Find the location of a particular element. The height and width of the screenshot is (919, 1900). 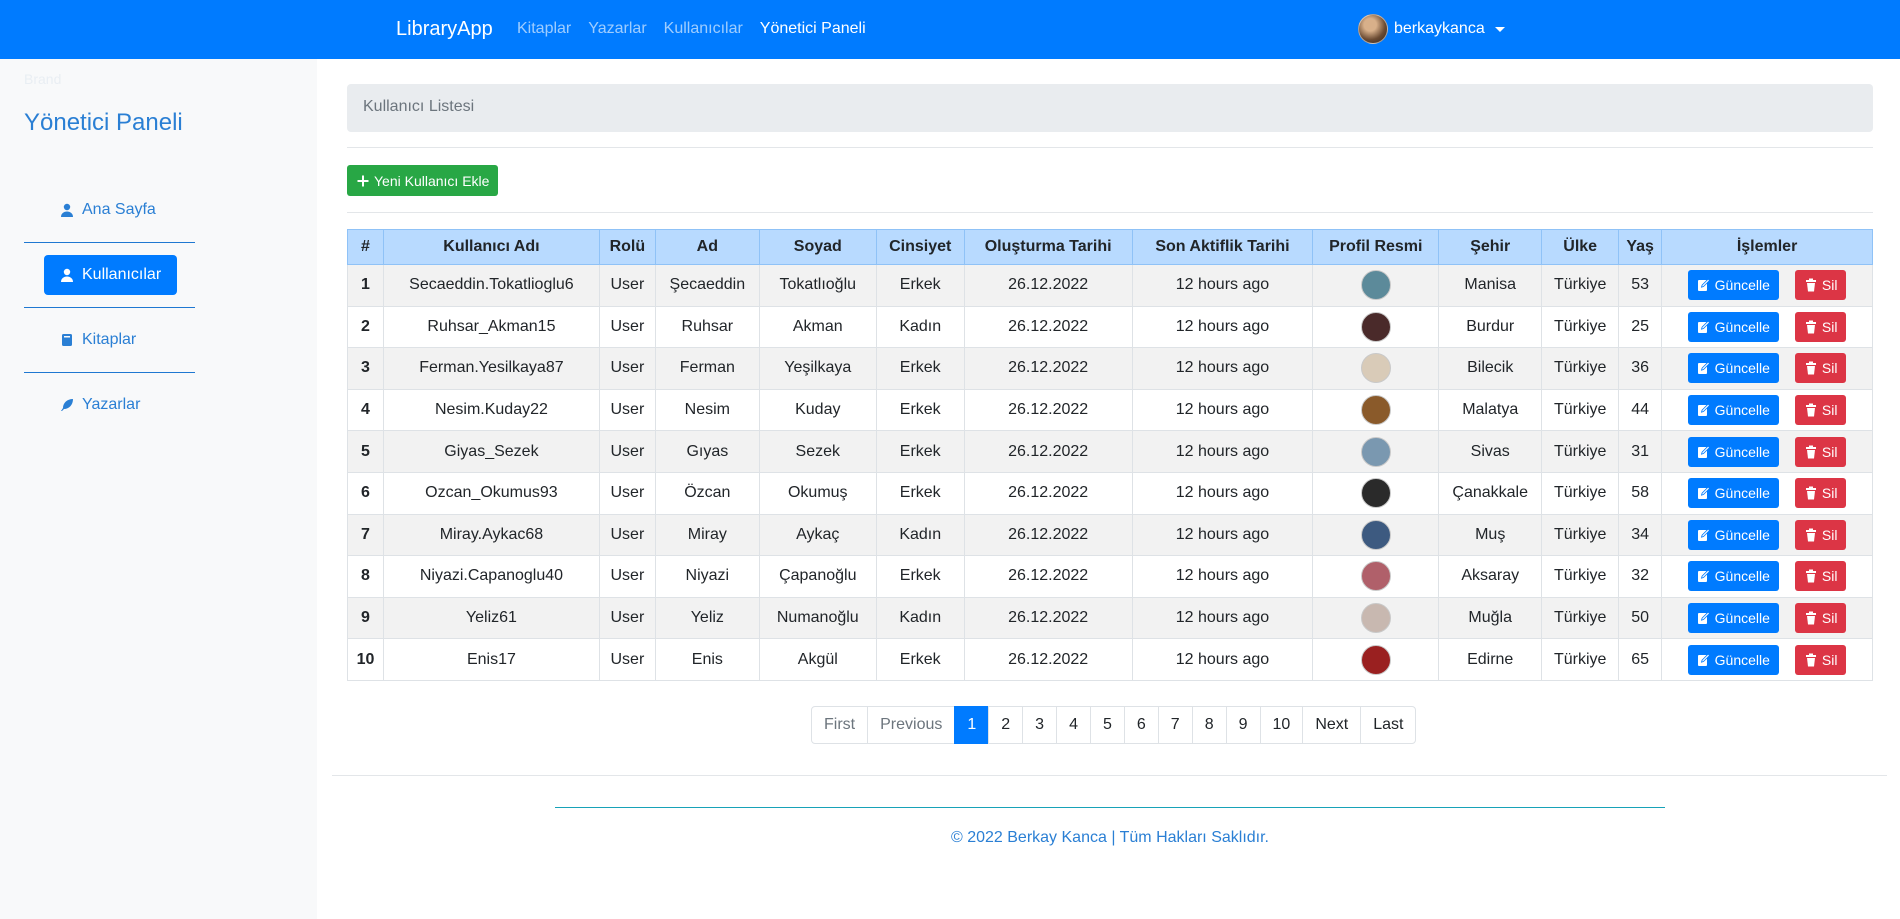

table-cell-index: 1 is located at coordinates (365, 285).